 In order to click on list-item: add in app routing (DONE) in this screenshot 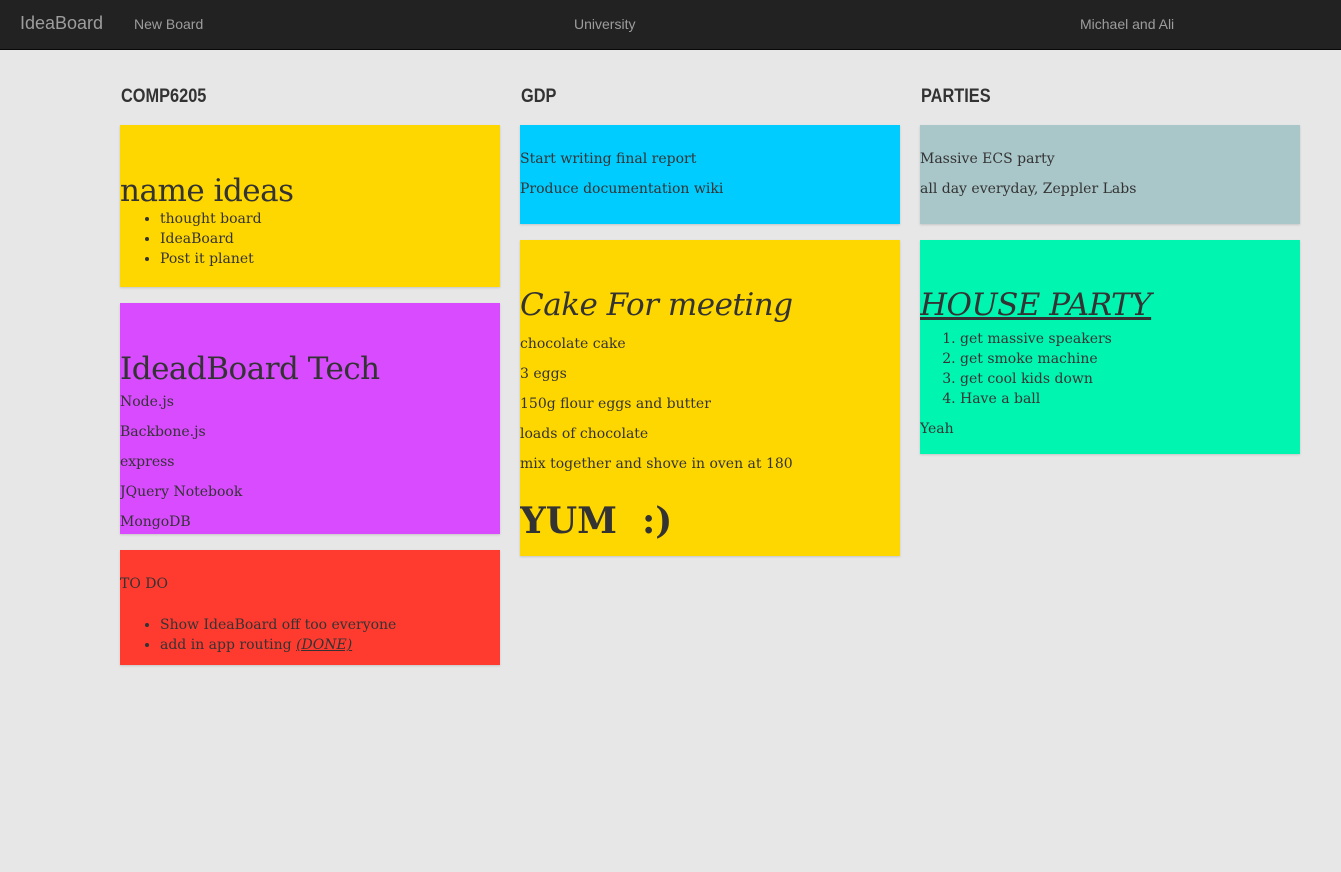, I will do `click(330, 645)`.